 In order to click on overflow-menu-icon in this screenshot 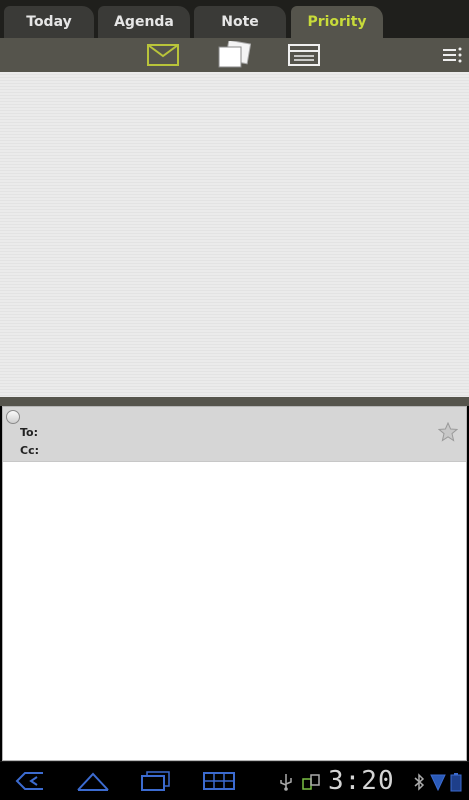, I will do `click(452, 55)`.